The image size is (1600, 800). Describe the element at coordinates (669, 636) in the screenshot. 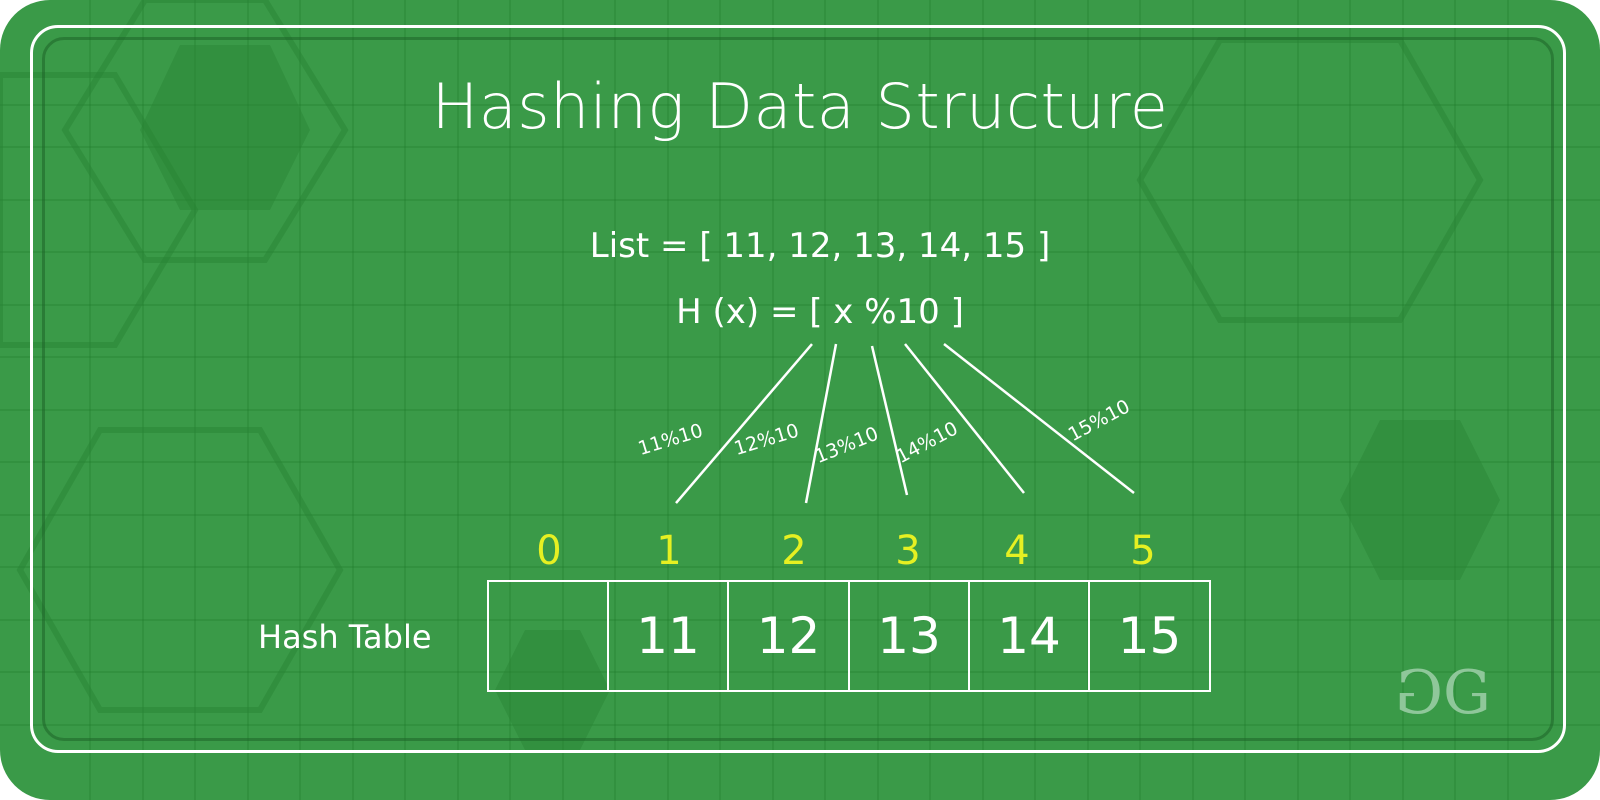

I see `hash-table-cell-1: 11` at that location.